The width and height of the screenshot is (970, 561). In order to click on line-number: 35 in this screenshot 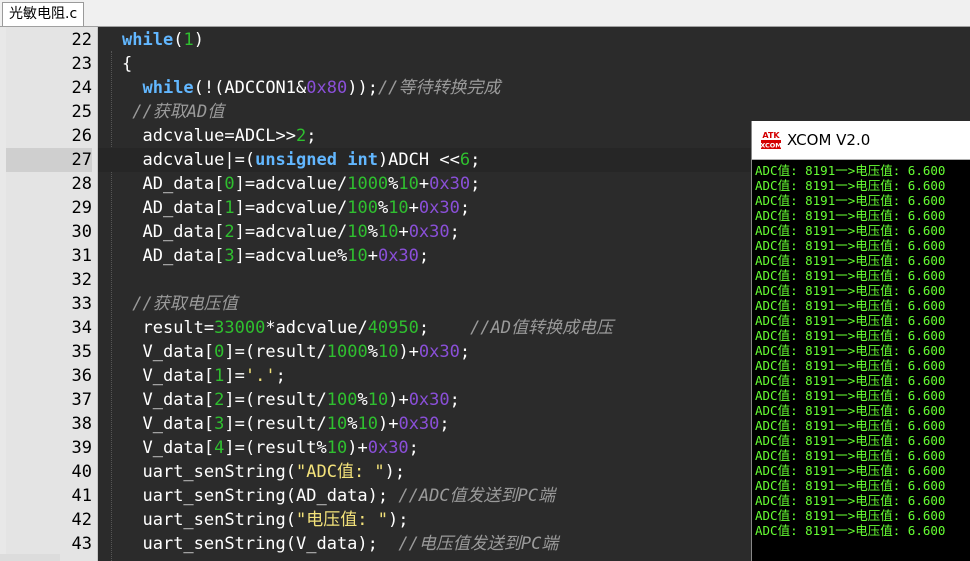, I will do `click(81, 352)`.